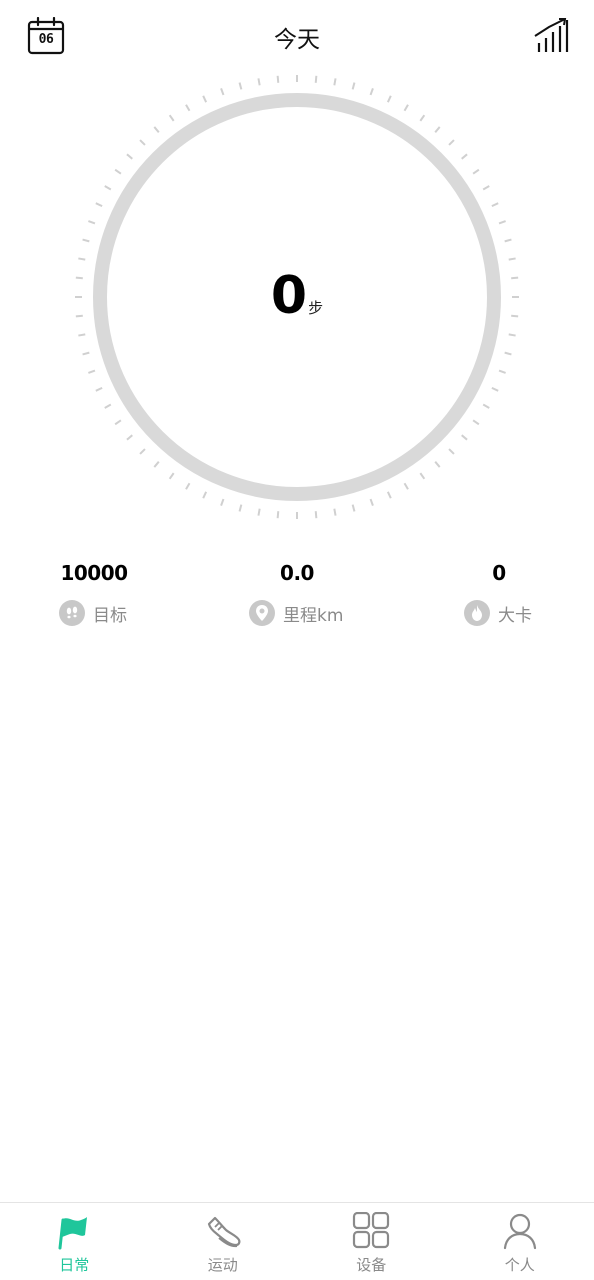  What do you see at coordinates (313, 615) in the screenshot?
I see `distance-label: 里程km` at bounding box center [313, 615].